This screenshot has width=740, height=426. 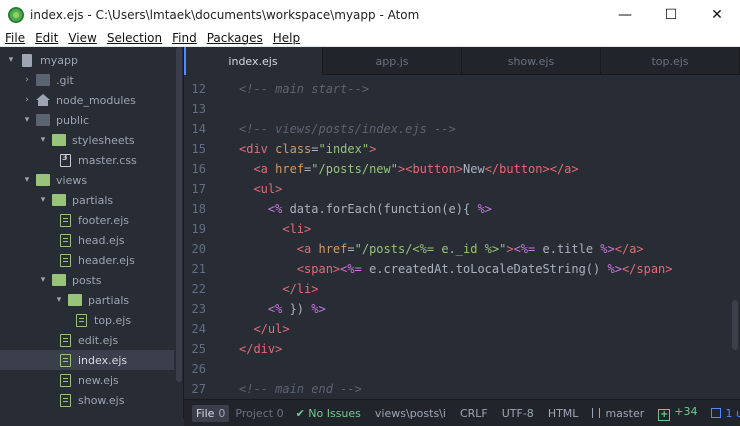 What do you see at coordinates (333, 249) in the screenshot?
I see `code-token: href` at bounding box center [333, 249].